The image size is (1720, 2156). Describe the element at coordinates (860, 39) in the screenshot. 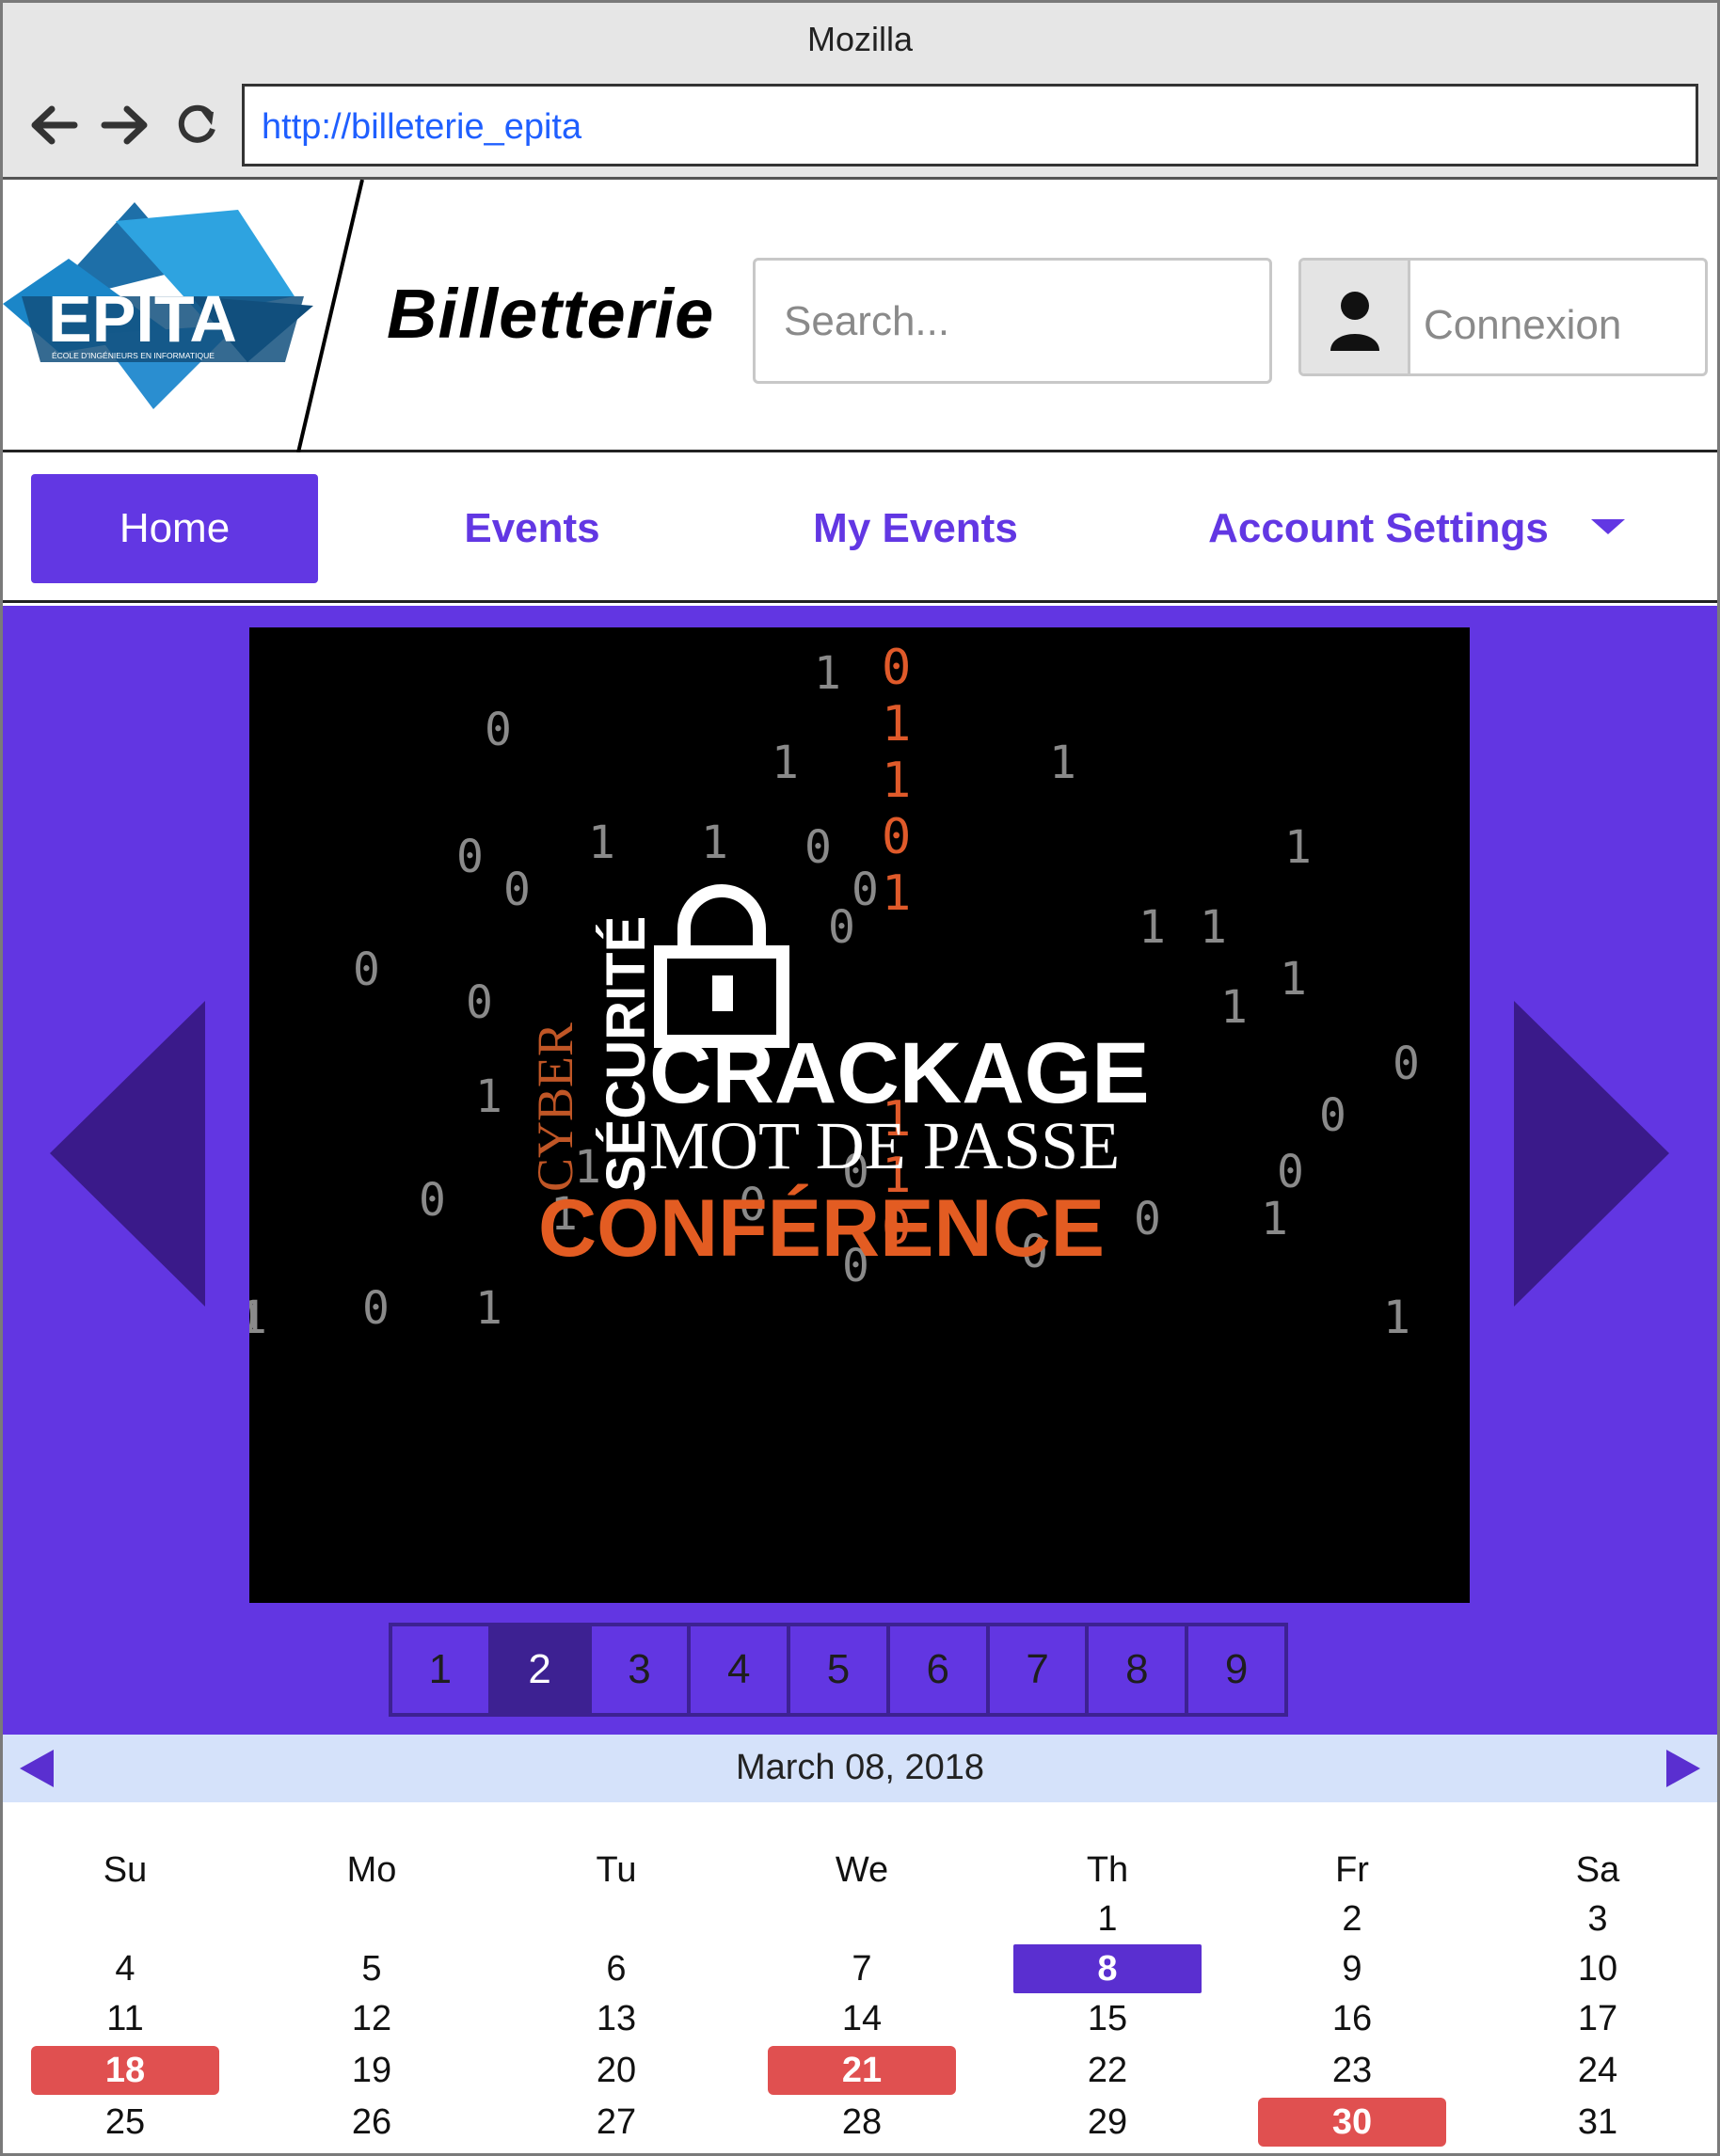

I see `window-title: Mozilla` at that location.